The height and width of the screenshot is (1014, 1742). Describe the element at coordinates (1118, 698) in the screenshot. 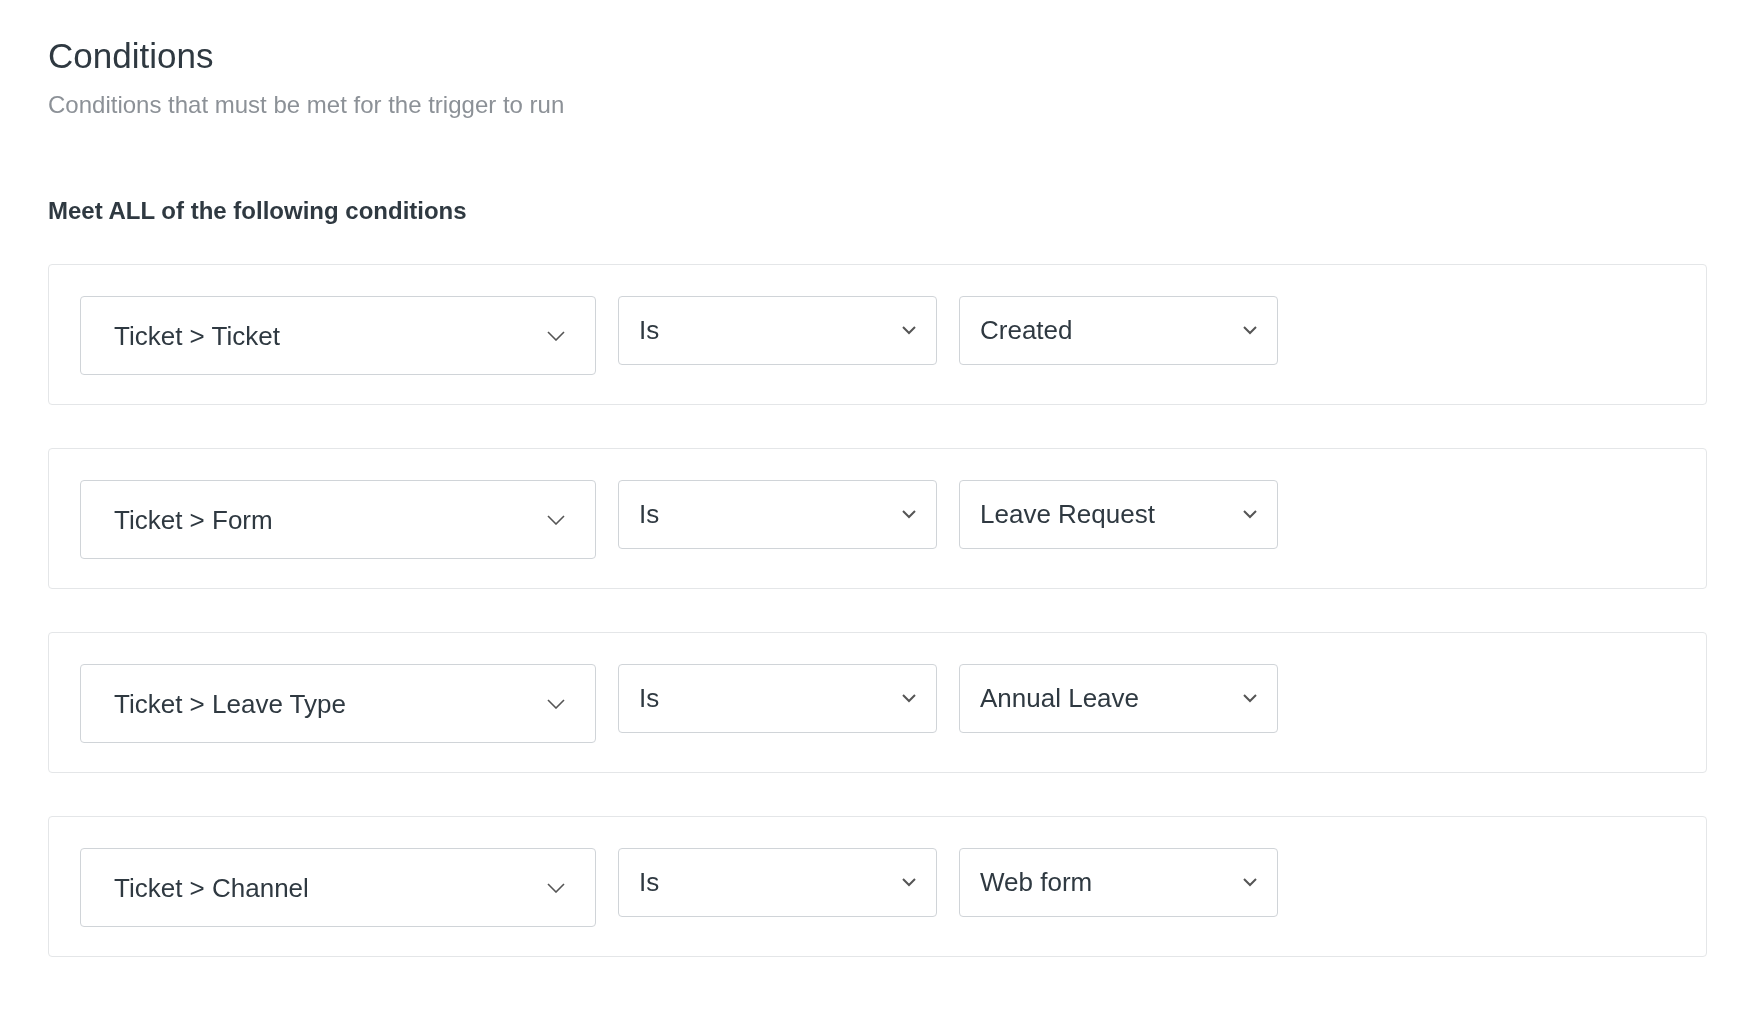

I see `value-dropdown: Annual Leave` at that location.